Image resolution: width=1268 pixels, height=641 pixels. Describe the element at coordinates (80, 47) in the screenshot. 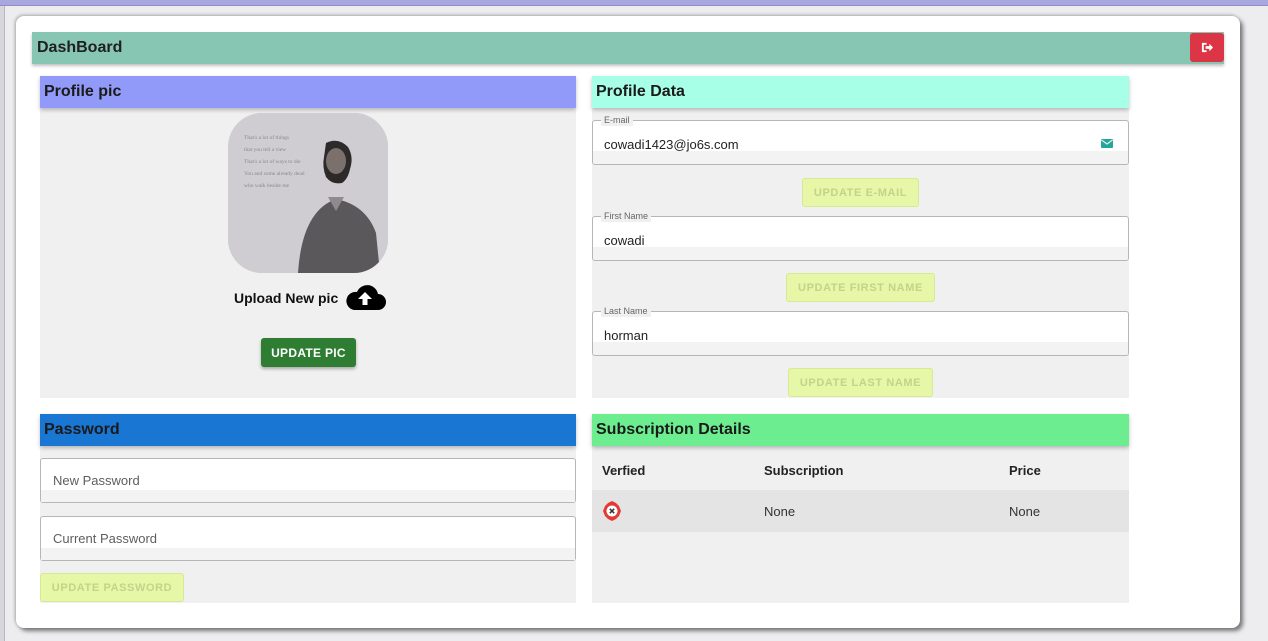

I see `dashboard-title: DashBoard` at that location.